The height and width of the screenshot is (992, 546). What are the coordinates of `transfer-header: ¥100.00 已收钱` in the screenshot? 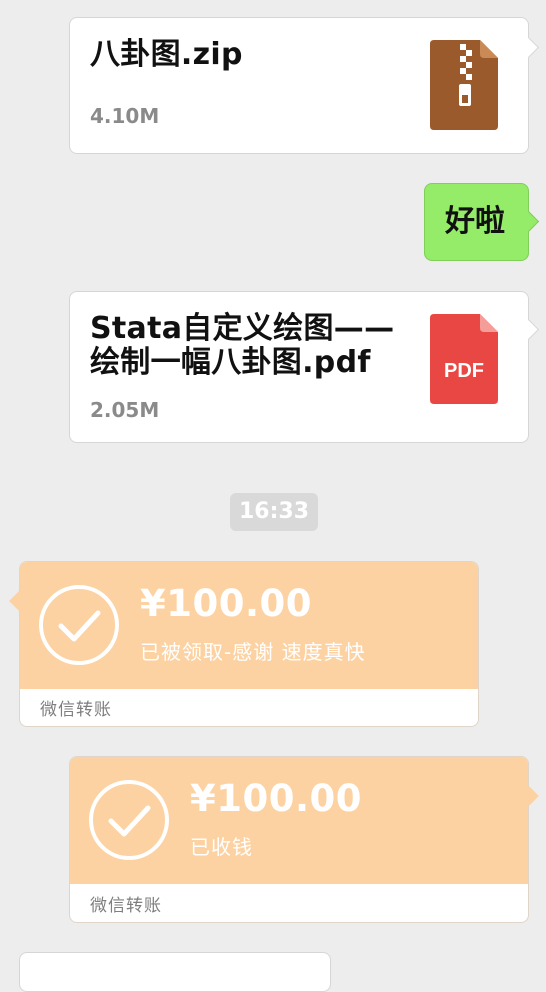 It's located at (299, 820).